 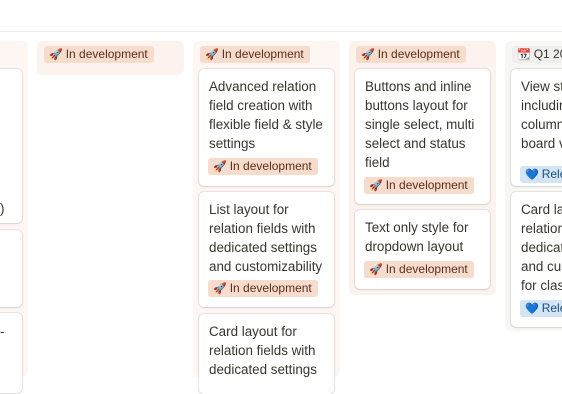 I want to click on card-title: View st includir column board v, so click(x=541, y=115).